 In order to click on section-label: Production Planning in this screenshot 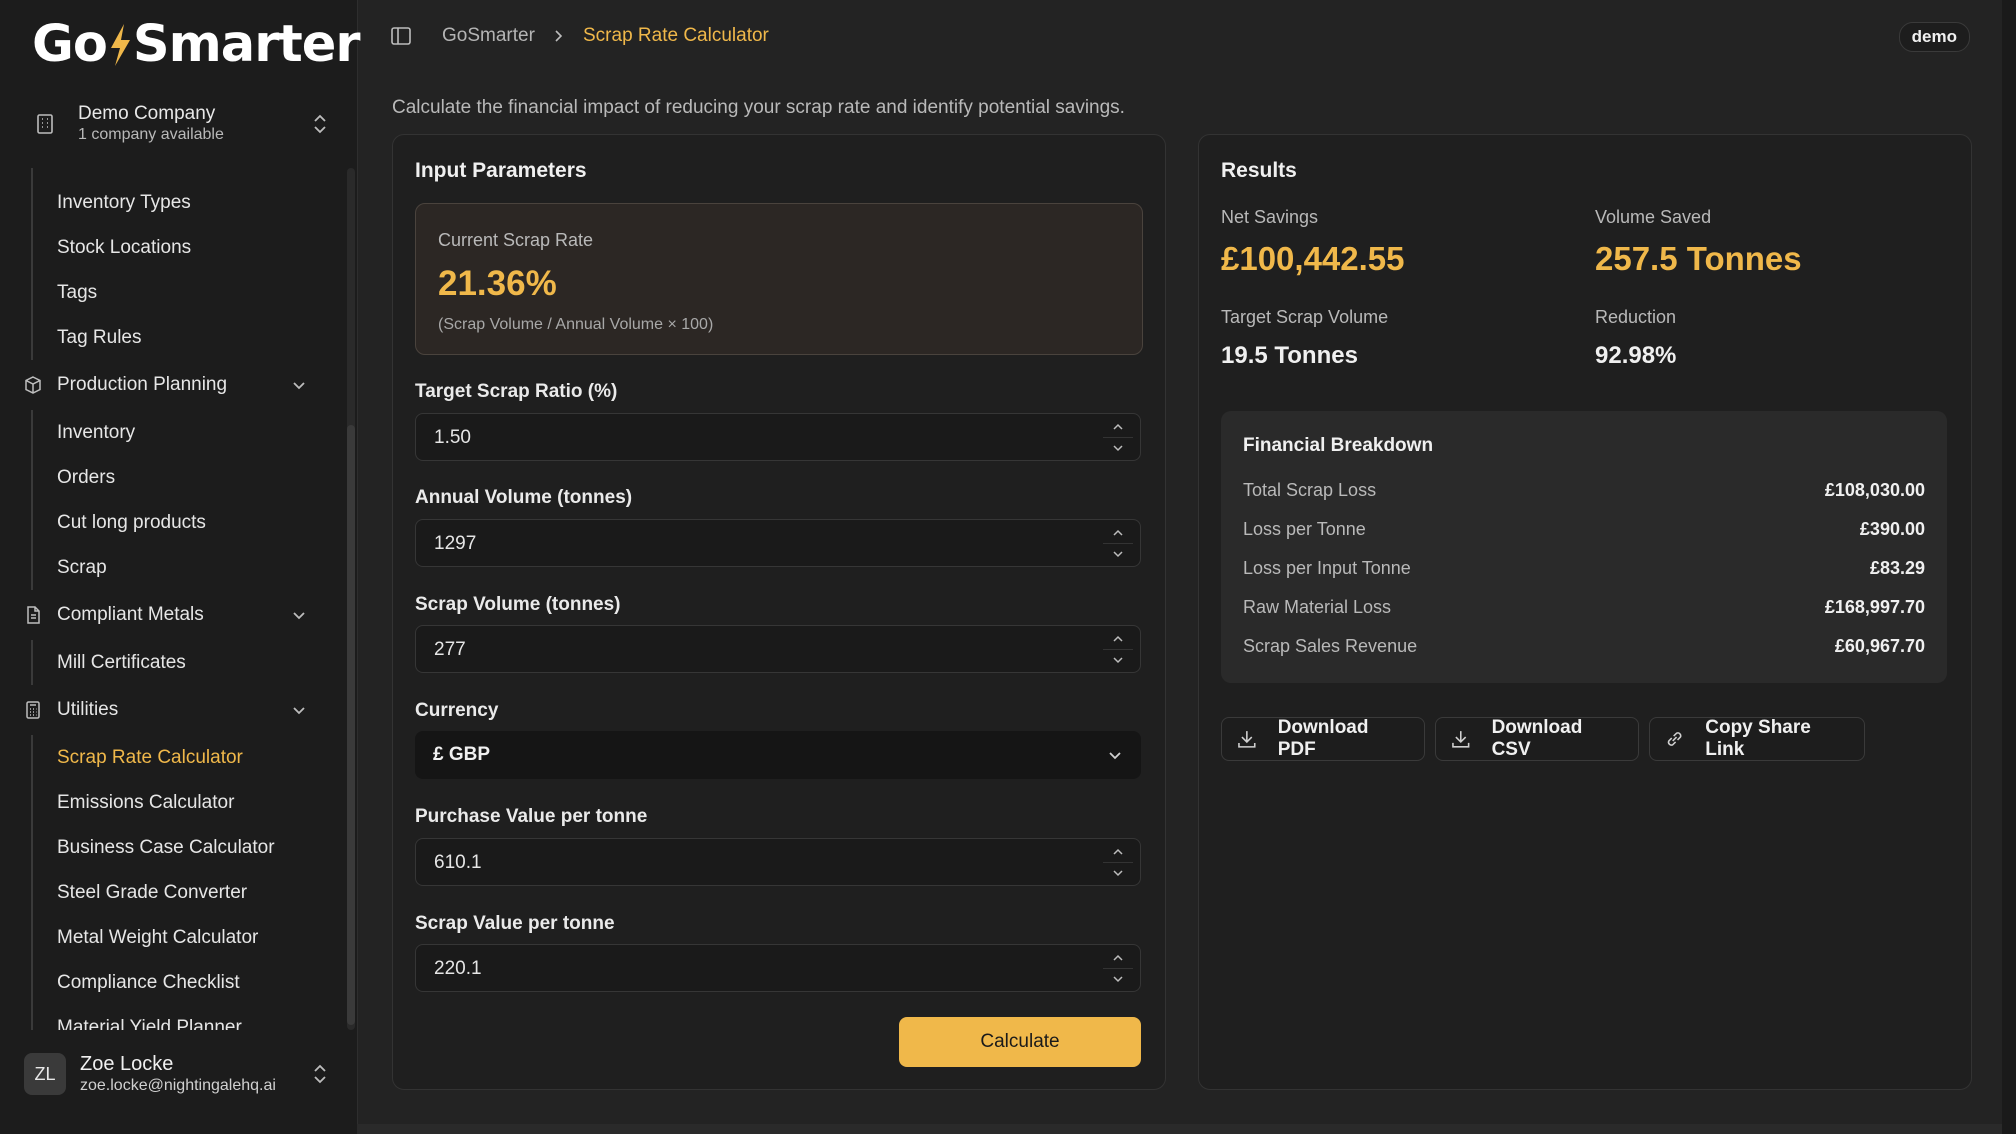, I will do `click(142, 384)`.